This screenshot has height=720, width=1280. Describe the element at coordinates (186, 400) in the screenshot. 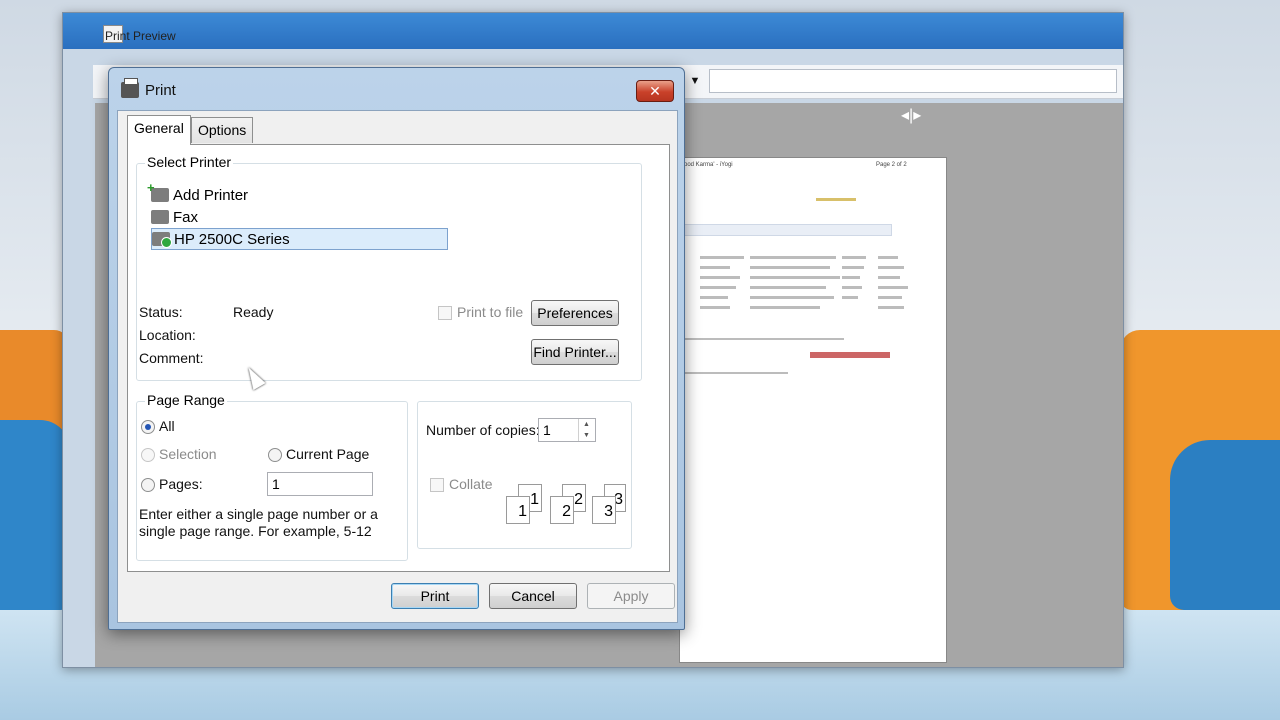

I see `page-range-label: Page Range` at that location.